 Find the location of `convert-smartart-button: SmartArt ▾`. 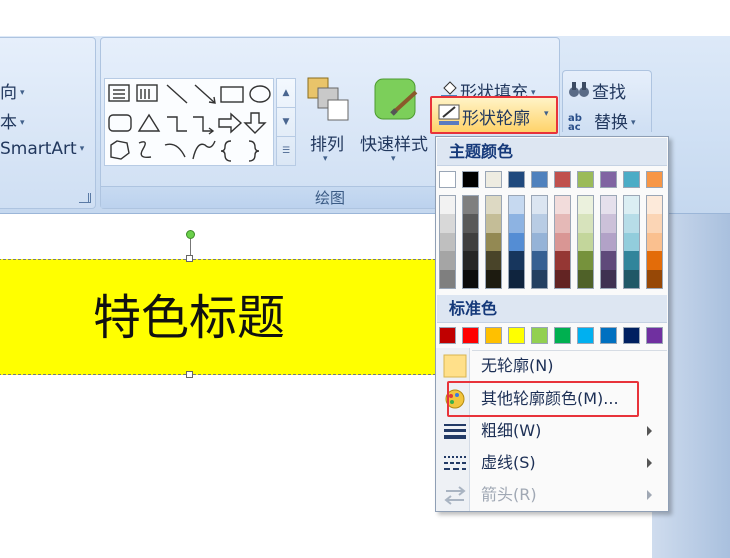

convert-smartart-button: SmartArt ▾ is located at coordinates (42, 149).